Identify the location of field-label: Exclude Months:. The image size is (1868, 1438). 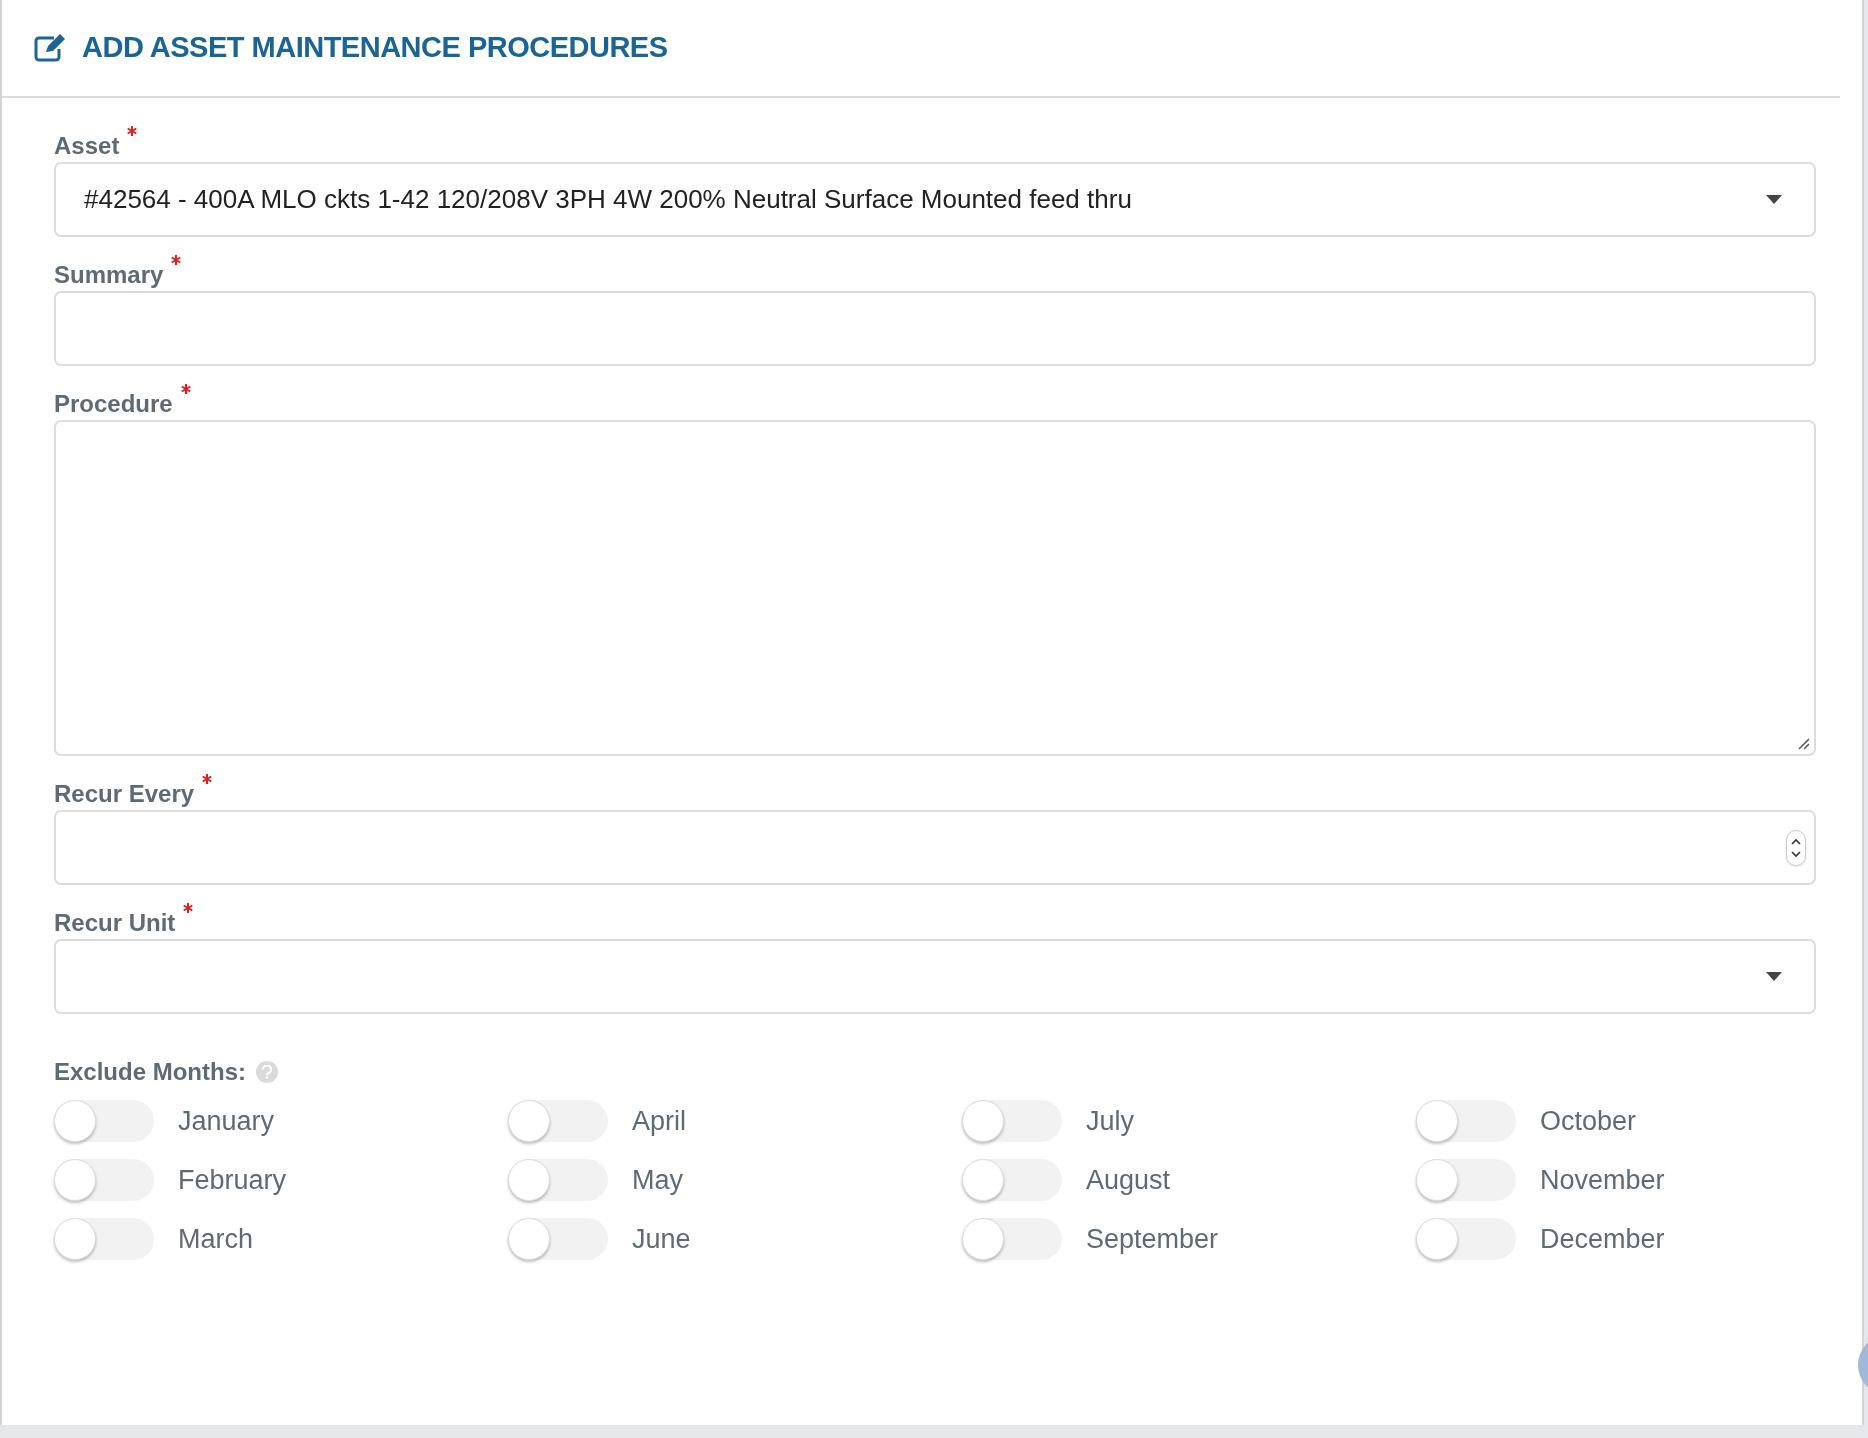
(150, 1072).